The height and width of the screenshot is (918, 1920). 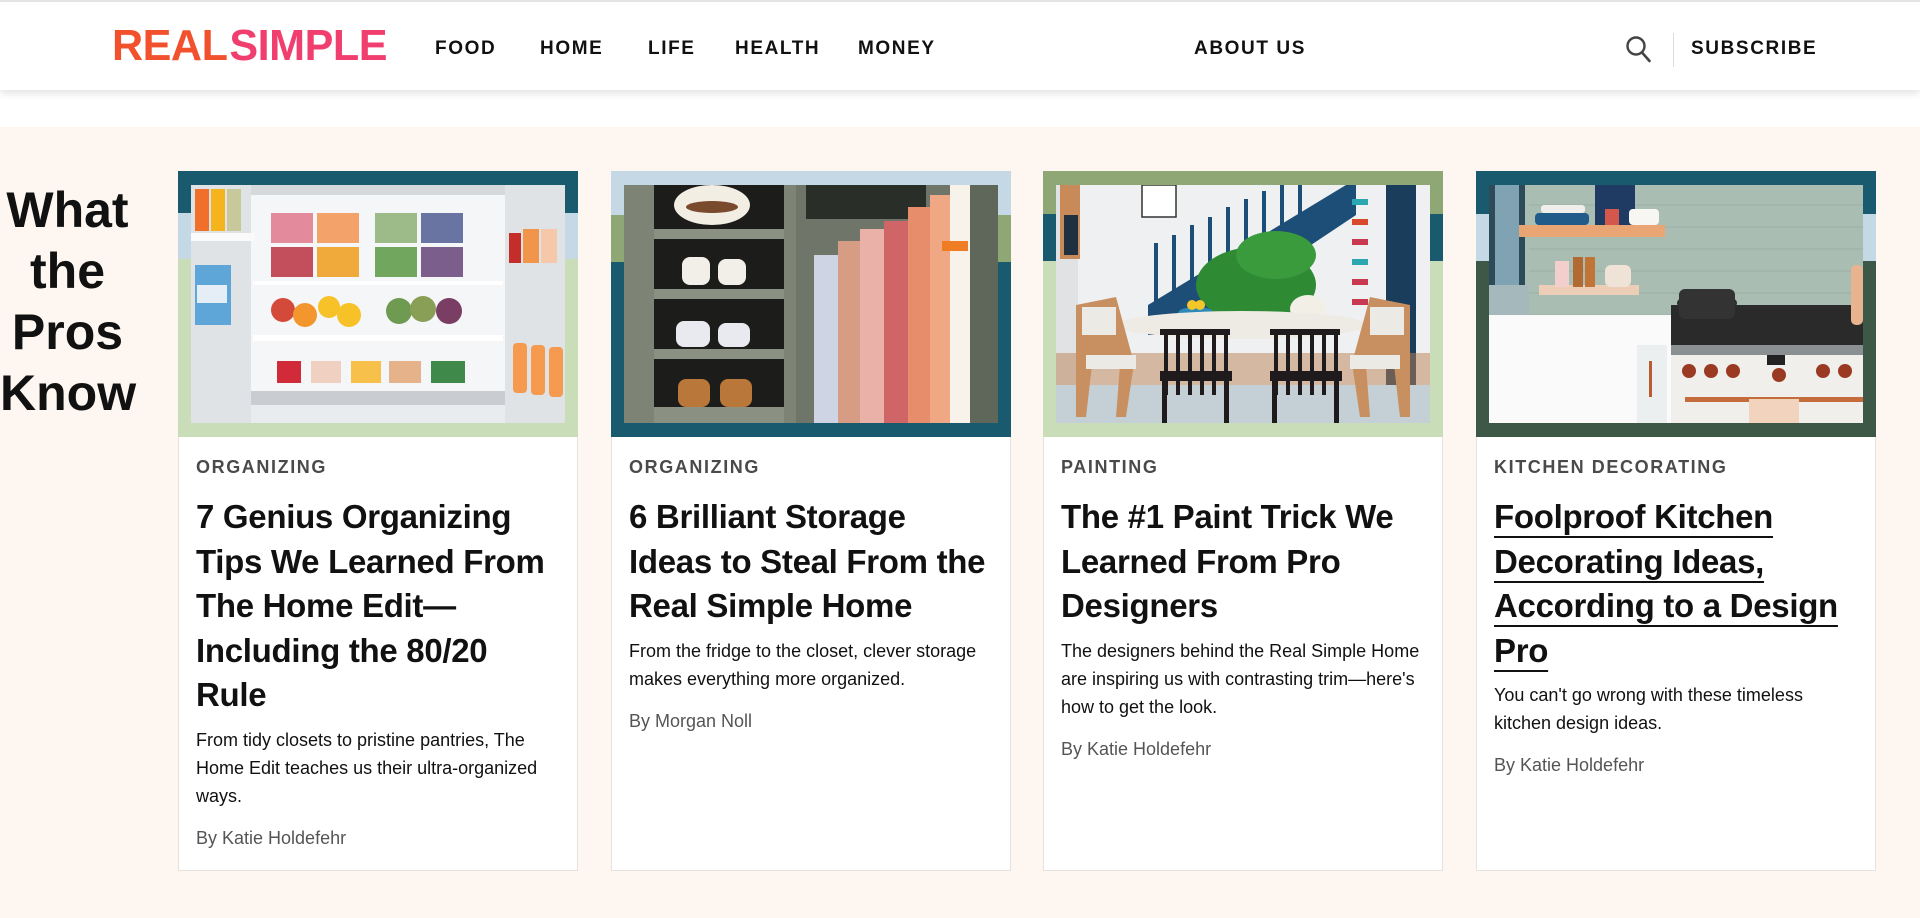 What do you see at coordinates (1673, 50) in the screenshot?
I see `header-divider` at bounding box center [1673, 50].